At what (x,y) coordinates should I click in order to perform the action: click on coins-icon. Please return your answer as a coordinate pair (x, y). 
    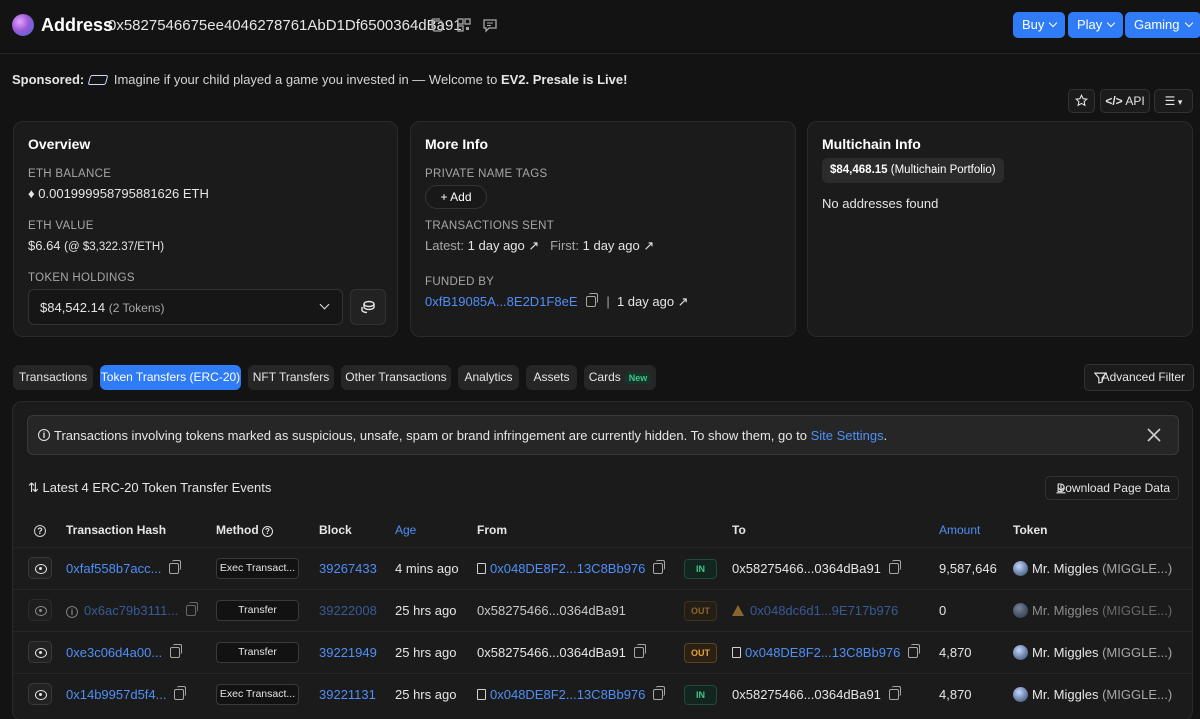
    Looking at the image, I should click on (368, 307).